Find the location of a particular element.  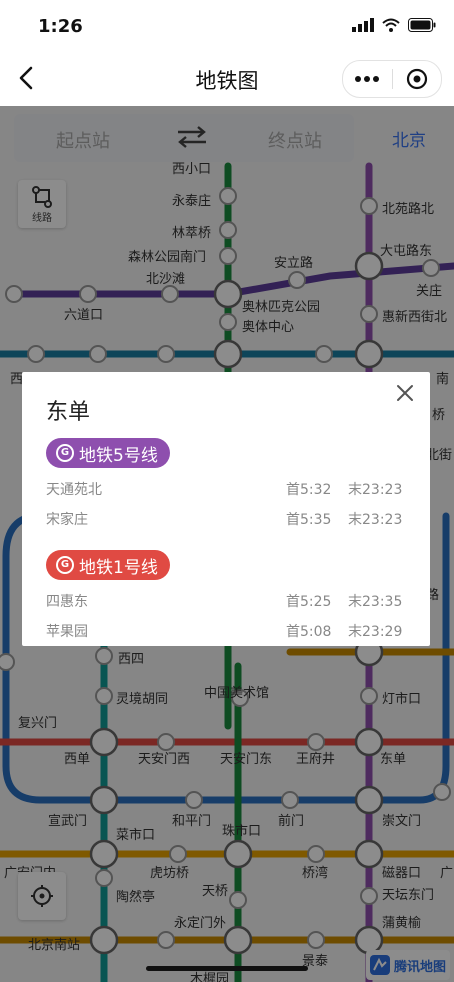

map-label: 森林公园南门 is located at coordinates (167, 255).